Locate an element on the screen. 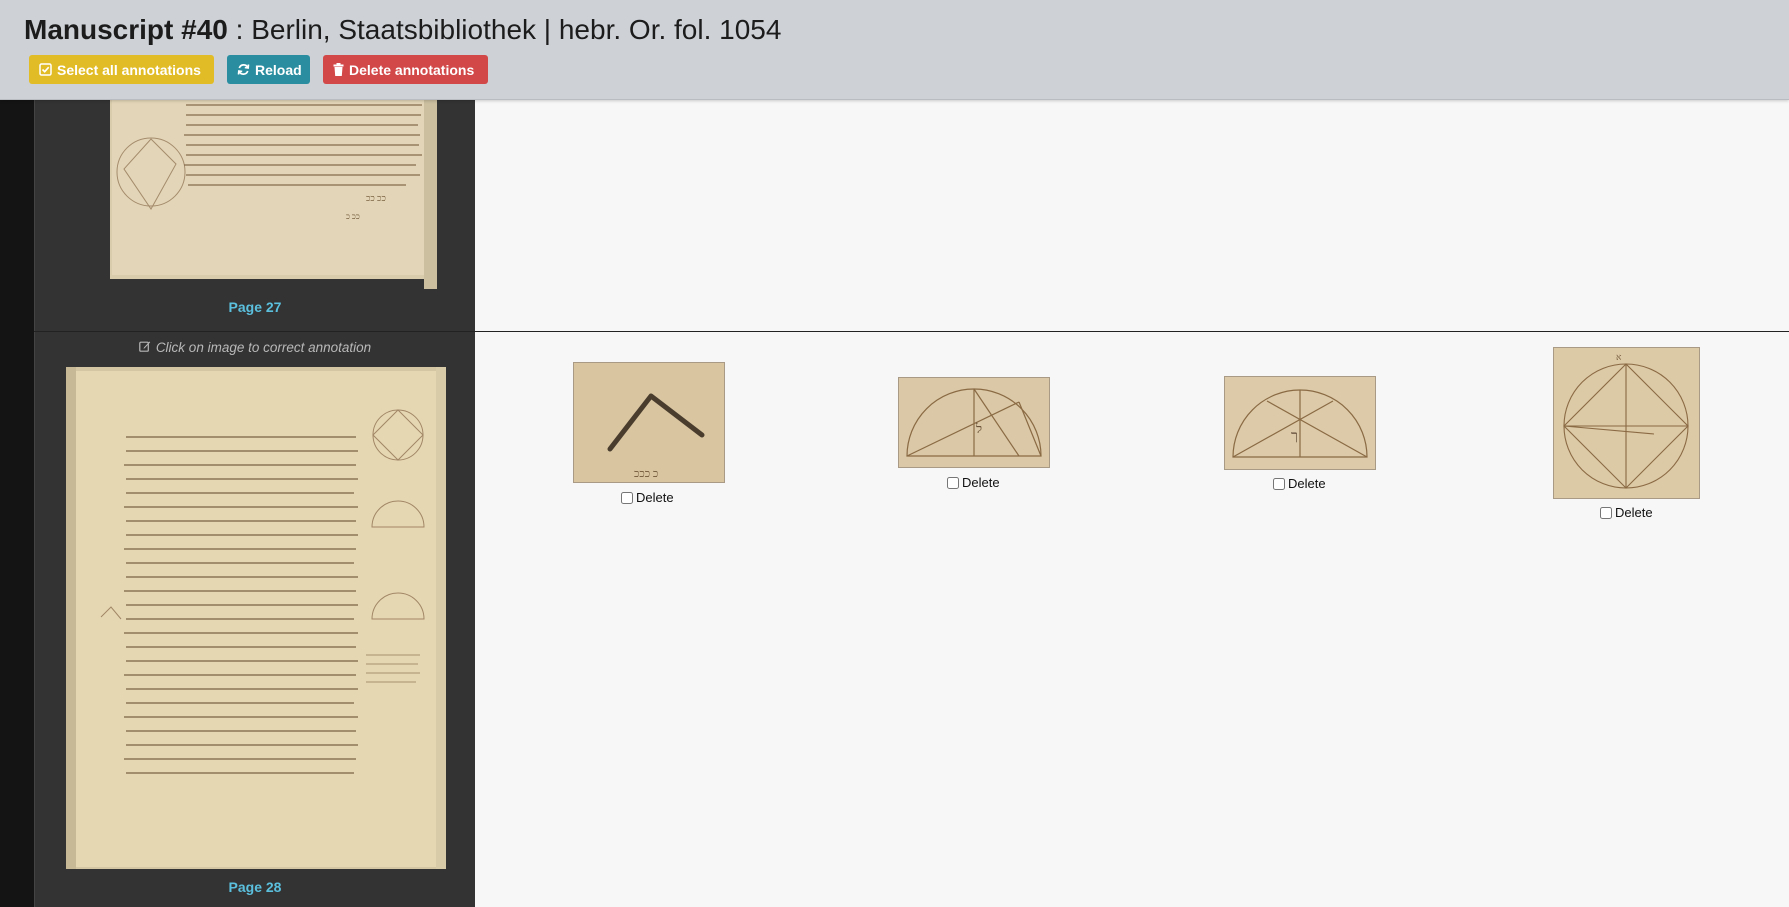  row-divider is located at coordinates (911, 331).